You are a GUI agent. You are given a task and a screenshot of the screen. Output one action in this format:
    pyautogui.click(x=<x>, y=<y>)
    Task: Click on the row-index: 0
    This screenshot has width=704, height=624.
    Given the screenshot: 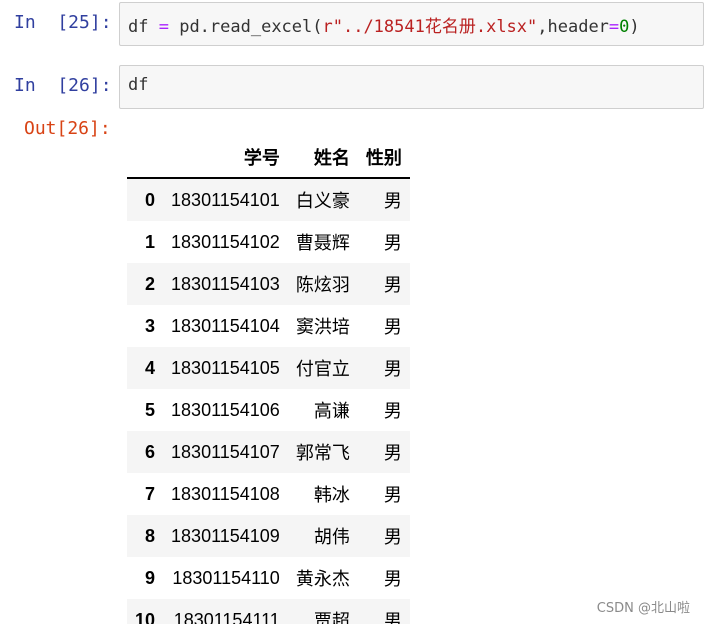 What is the action you would take?
    pyautogui.click(x=150, y=199)
    